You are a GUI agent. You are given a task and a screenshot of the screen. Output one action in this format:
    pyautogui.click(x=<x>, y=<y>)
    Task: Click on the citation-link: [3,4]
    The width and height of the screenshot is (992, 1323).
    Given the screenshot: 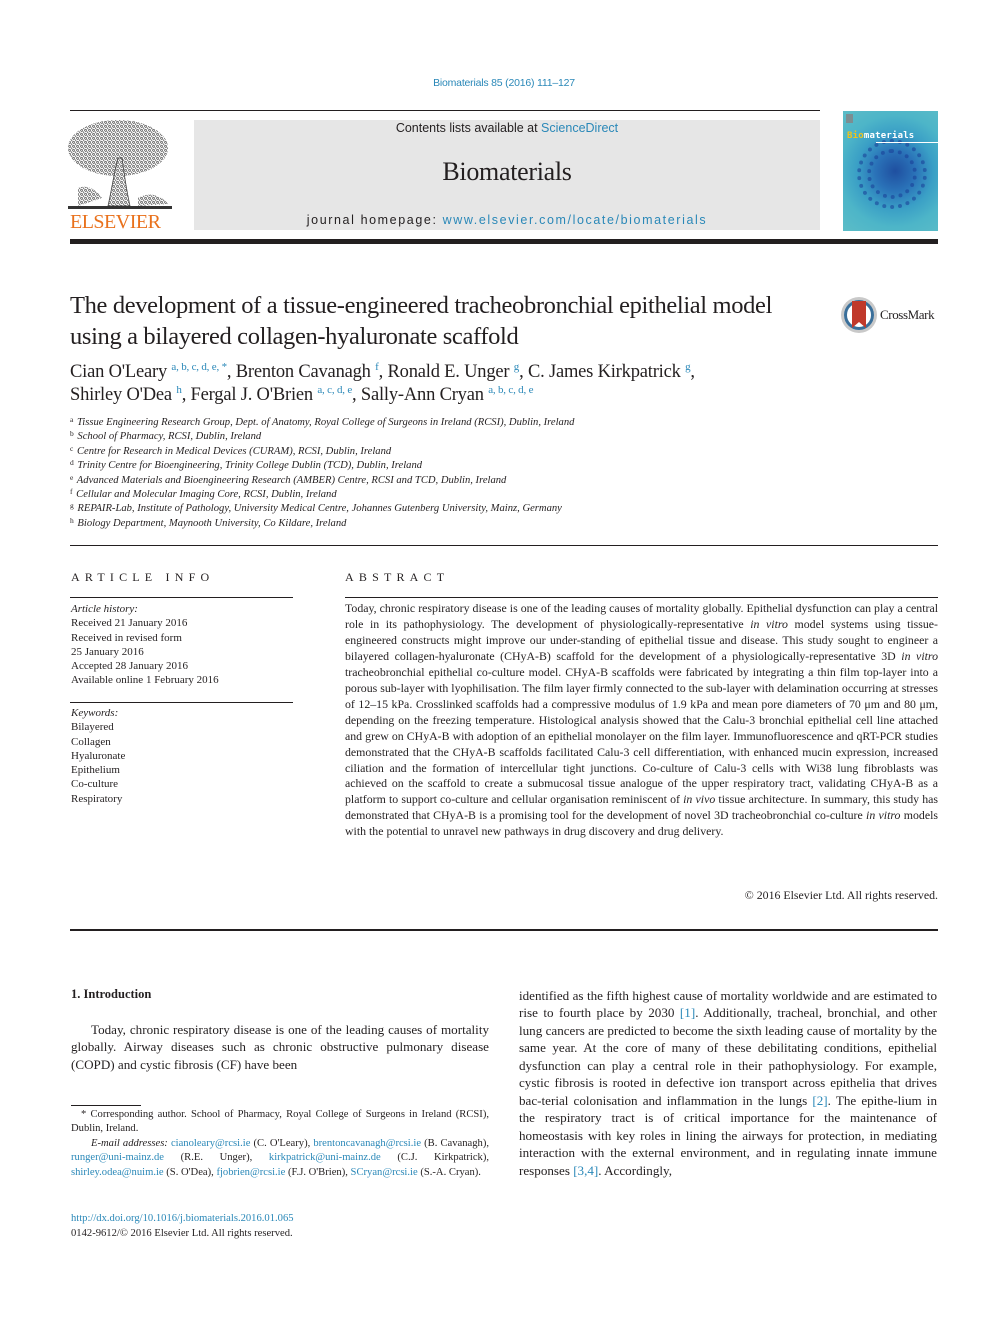 What is the action you would take?
    pyautogui.click(x=585, y=1170)
    